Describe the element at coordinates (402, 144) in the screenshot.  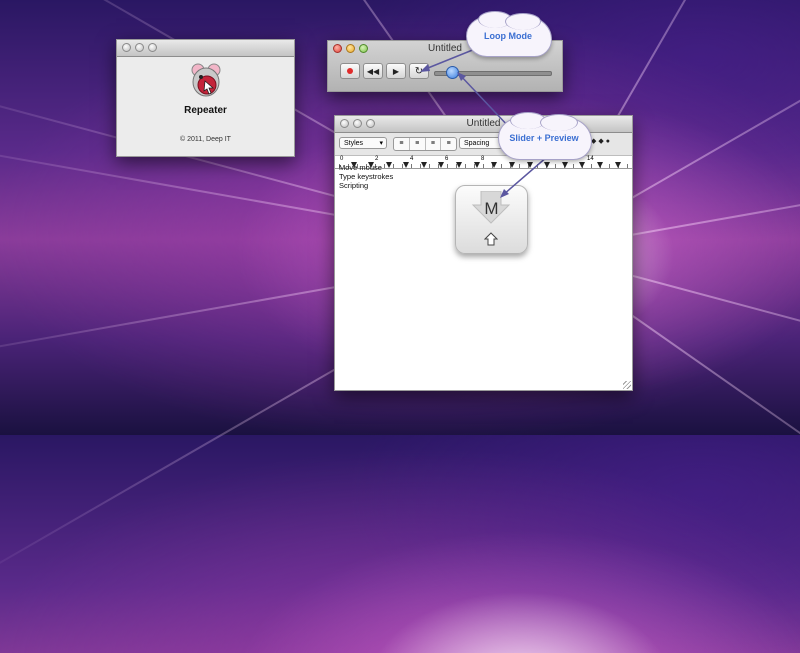
I see `align-left-icon: ≡` at that location.